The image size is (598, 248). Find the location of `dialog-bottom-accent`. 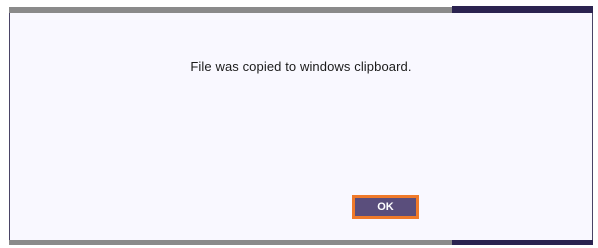

dialog-bottom-accent is located at coordinates (522, 242).